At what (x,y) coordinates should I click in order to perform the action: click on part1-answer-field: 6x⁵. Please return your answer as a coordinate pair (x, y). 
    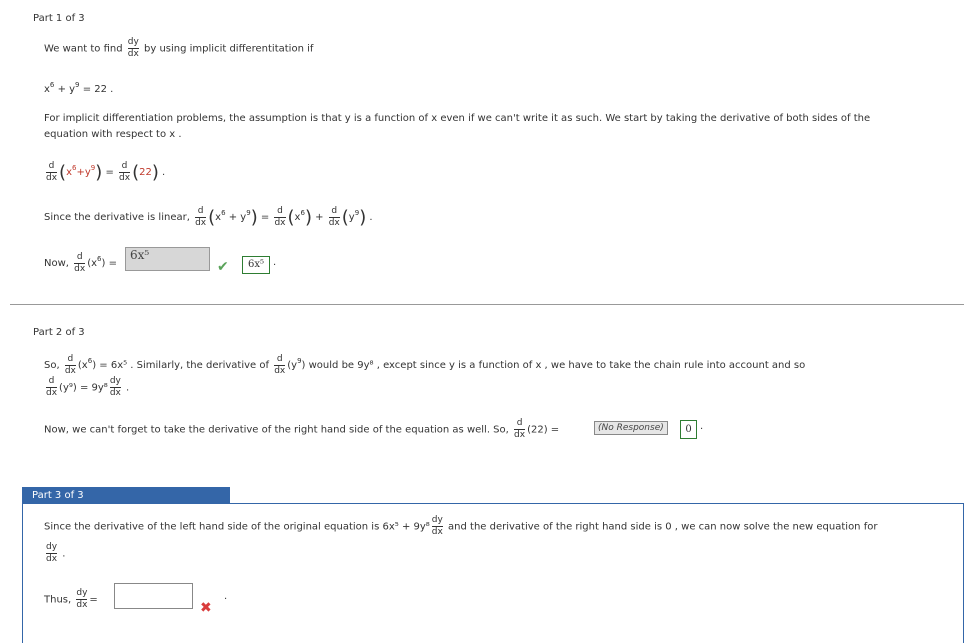
    Looking at the image, I should click on (167, 259).